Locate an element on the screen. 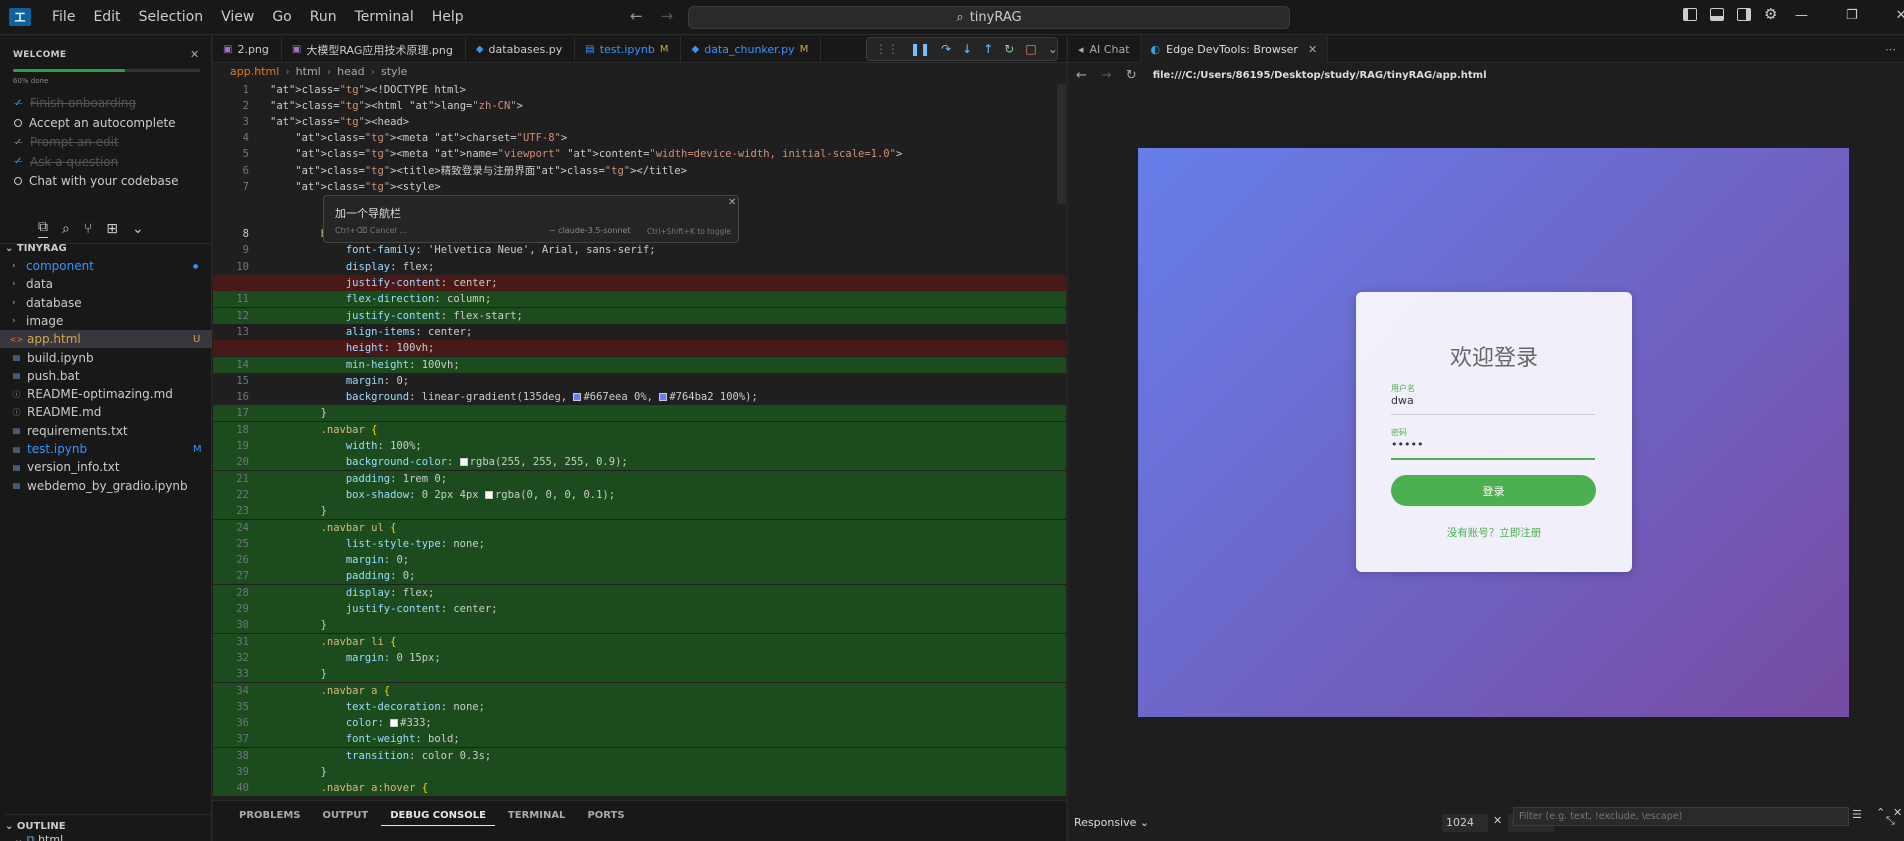 This screenshot has width=1904, height=841. code-line: 27 padding: 0; is located at coordinates (639, 576).